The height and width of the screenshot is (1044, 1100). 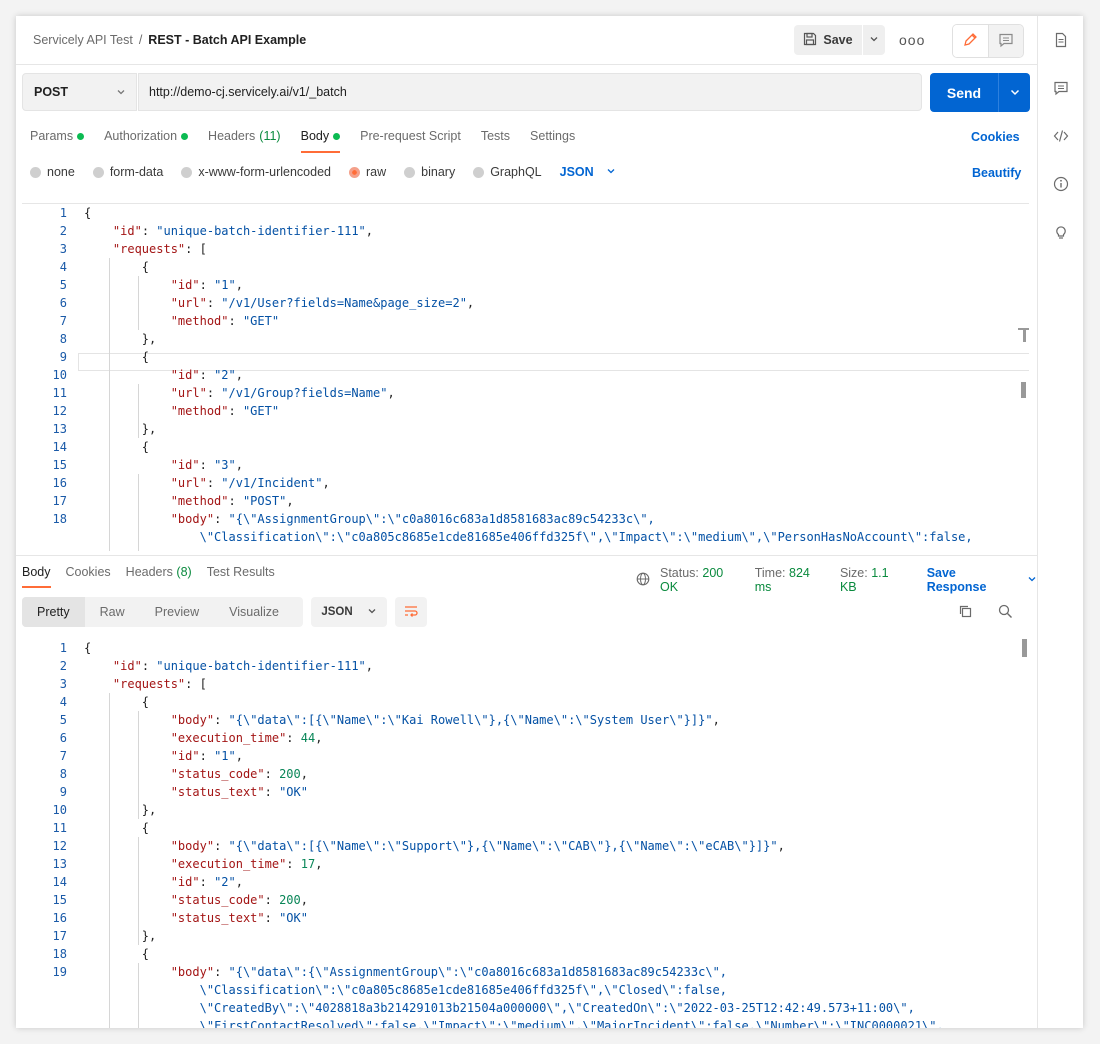 What do you see at coordinates (1005, 613) in the screenshot?
I see `search-icon` at bounding box center [1005, 613].